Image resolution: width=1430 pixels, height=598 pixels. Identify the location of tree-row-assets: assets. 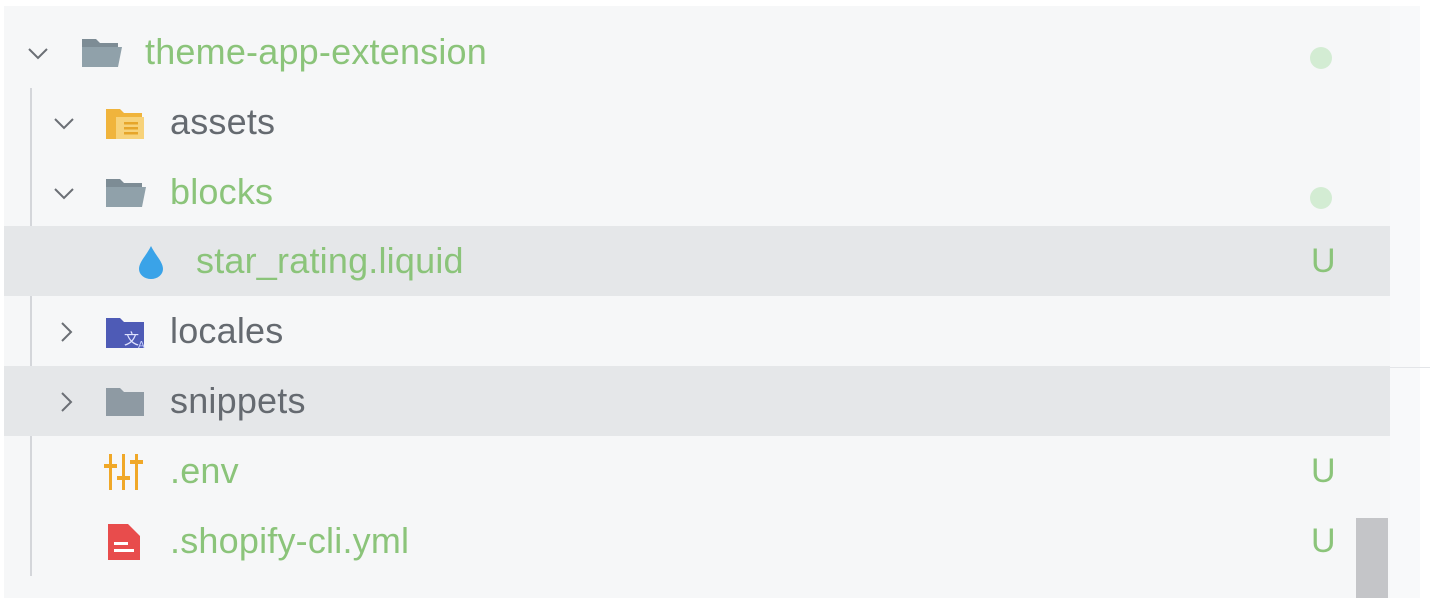
(697, 122).